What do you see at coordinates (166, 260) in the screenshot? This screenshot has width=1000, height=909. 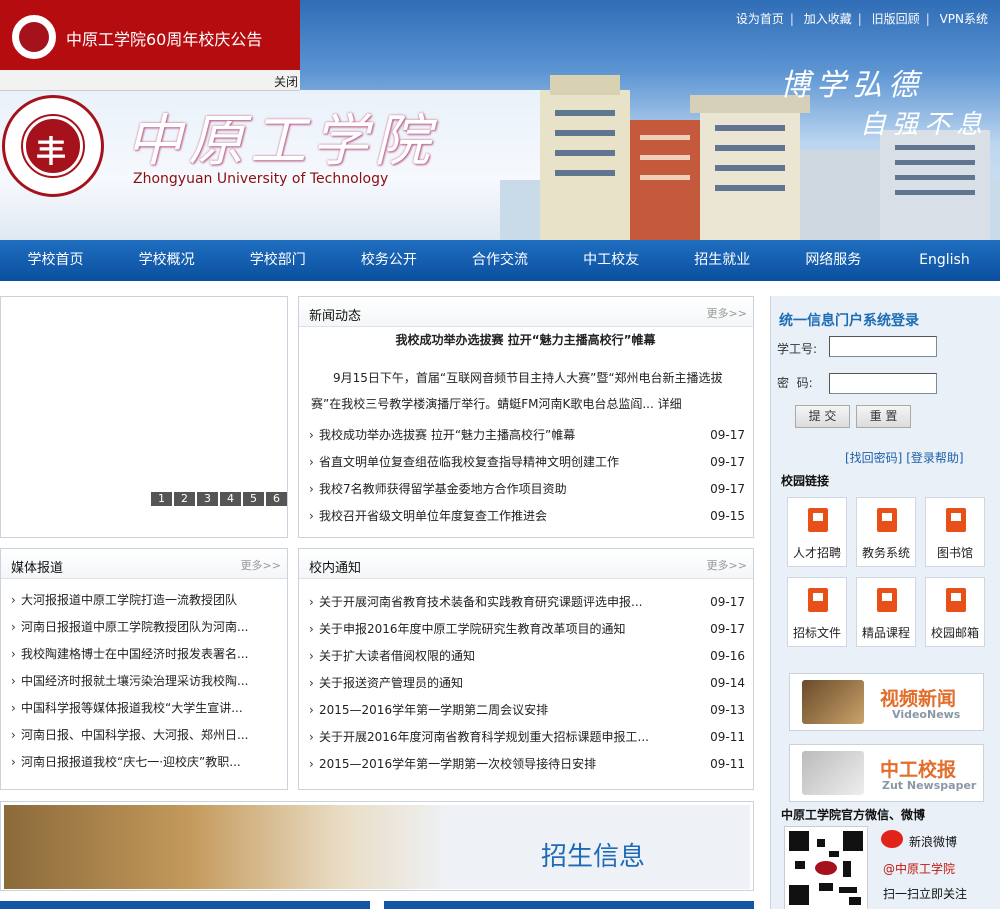 I see `nav-item-overview: 学校概况` at bounding box center [166, 260].